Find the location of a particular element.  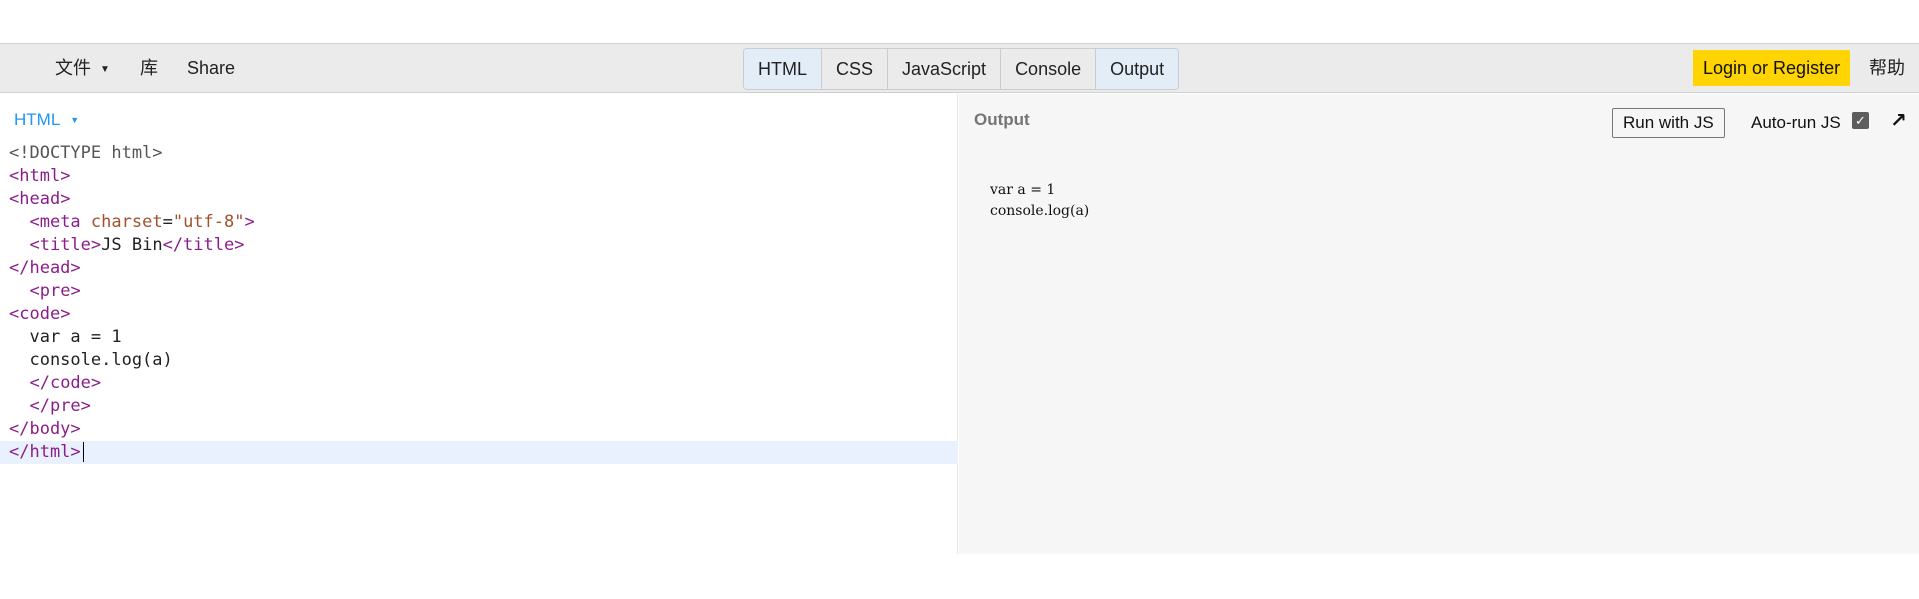

code-line: <meta charset="utf-8"> is located at coordinates (479, 222).